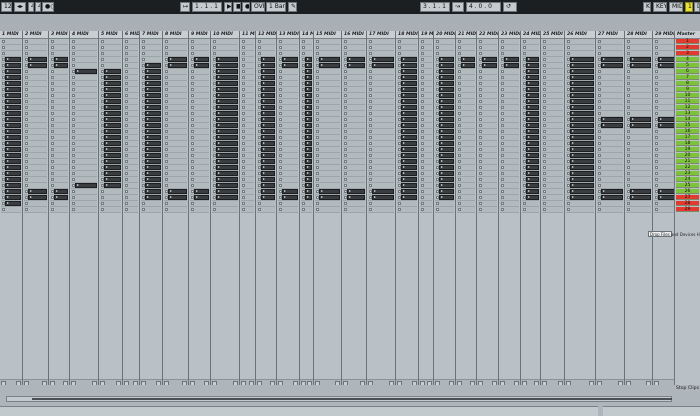  I want to click on track-title: 25 MIDI, so click(552, 35).